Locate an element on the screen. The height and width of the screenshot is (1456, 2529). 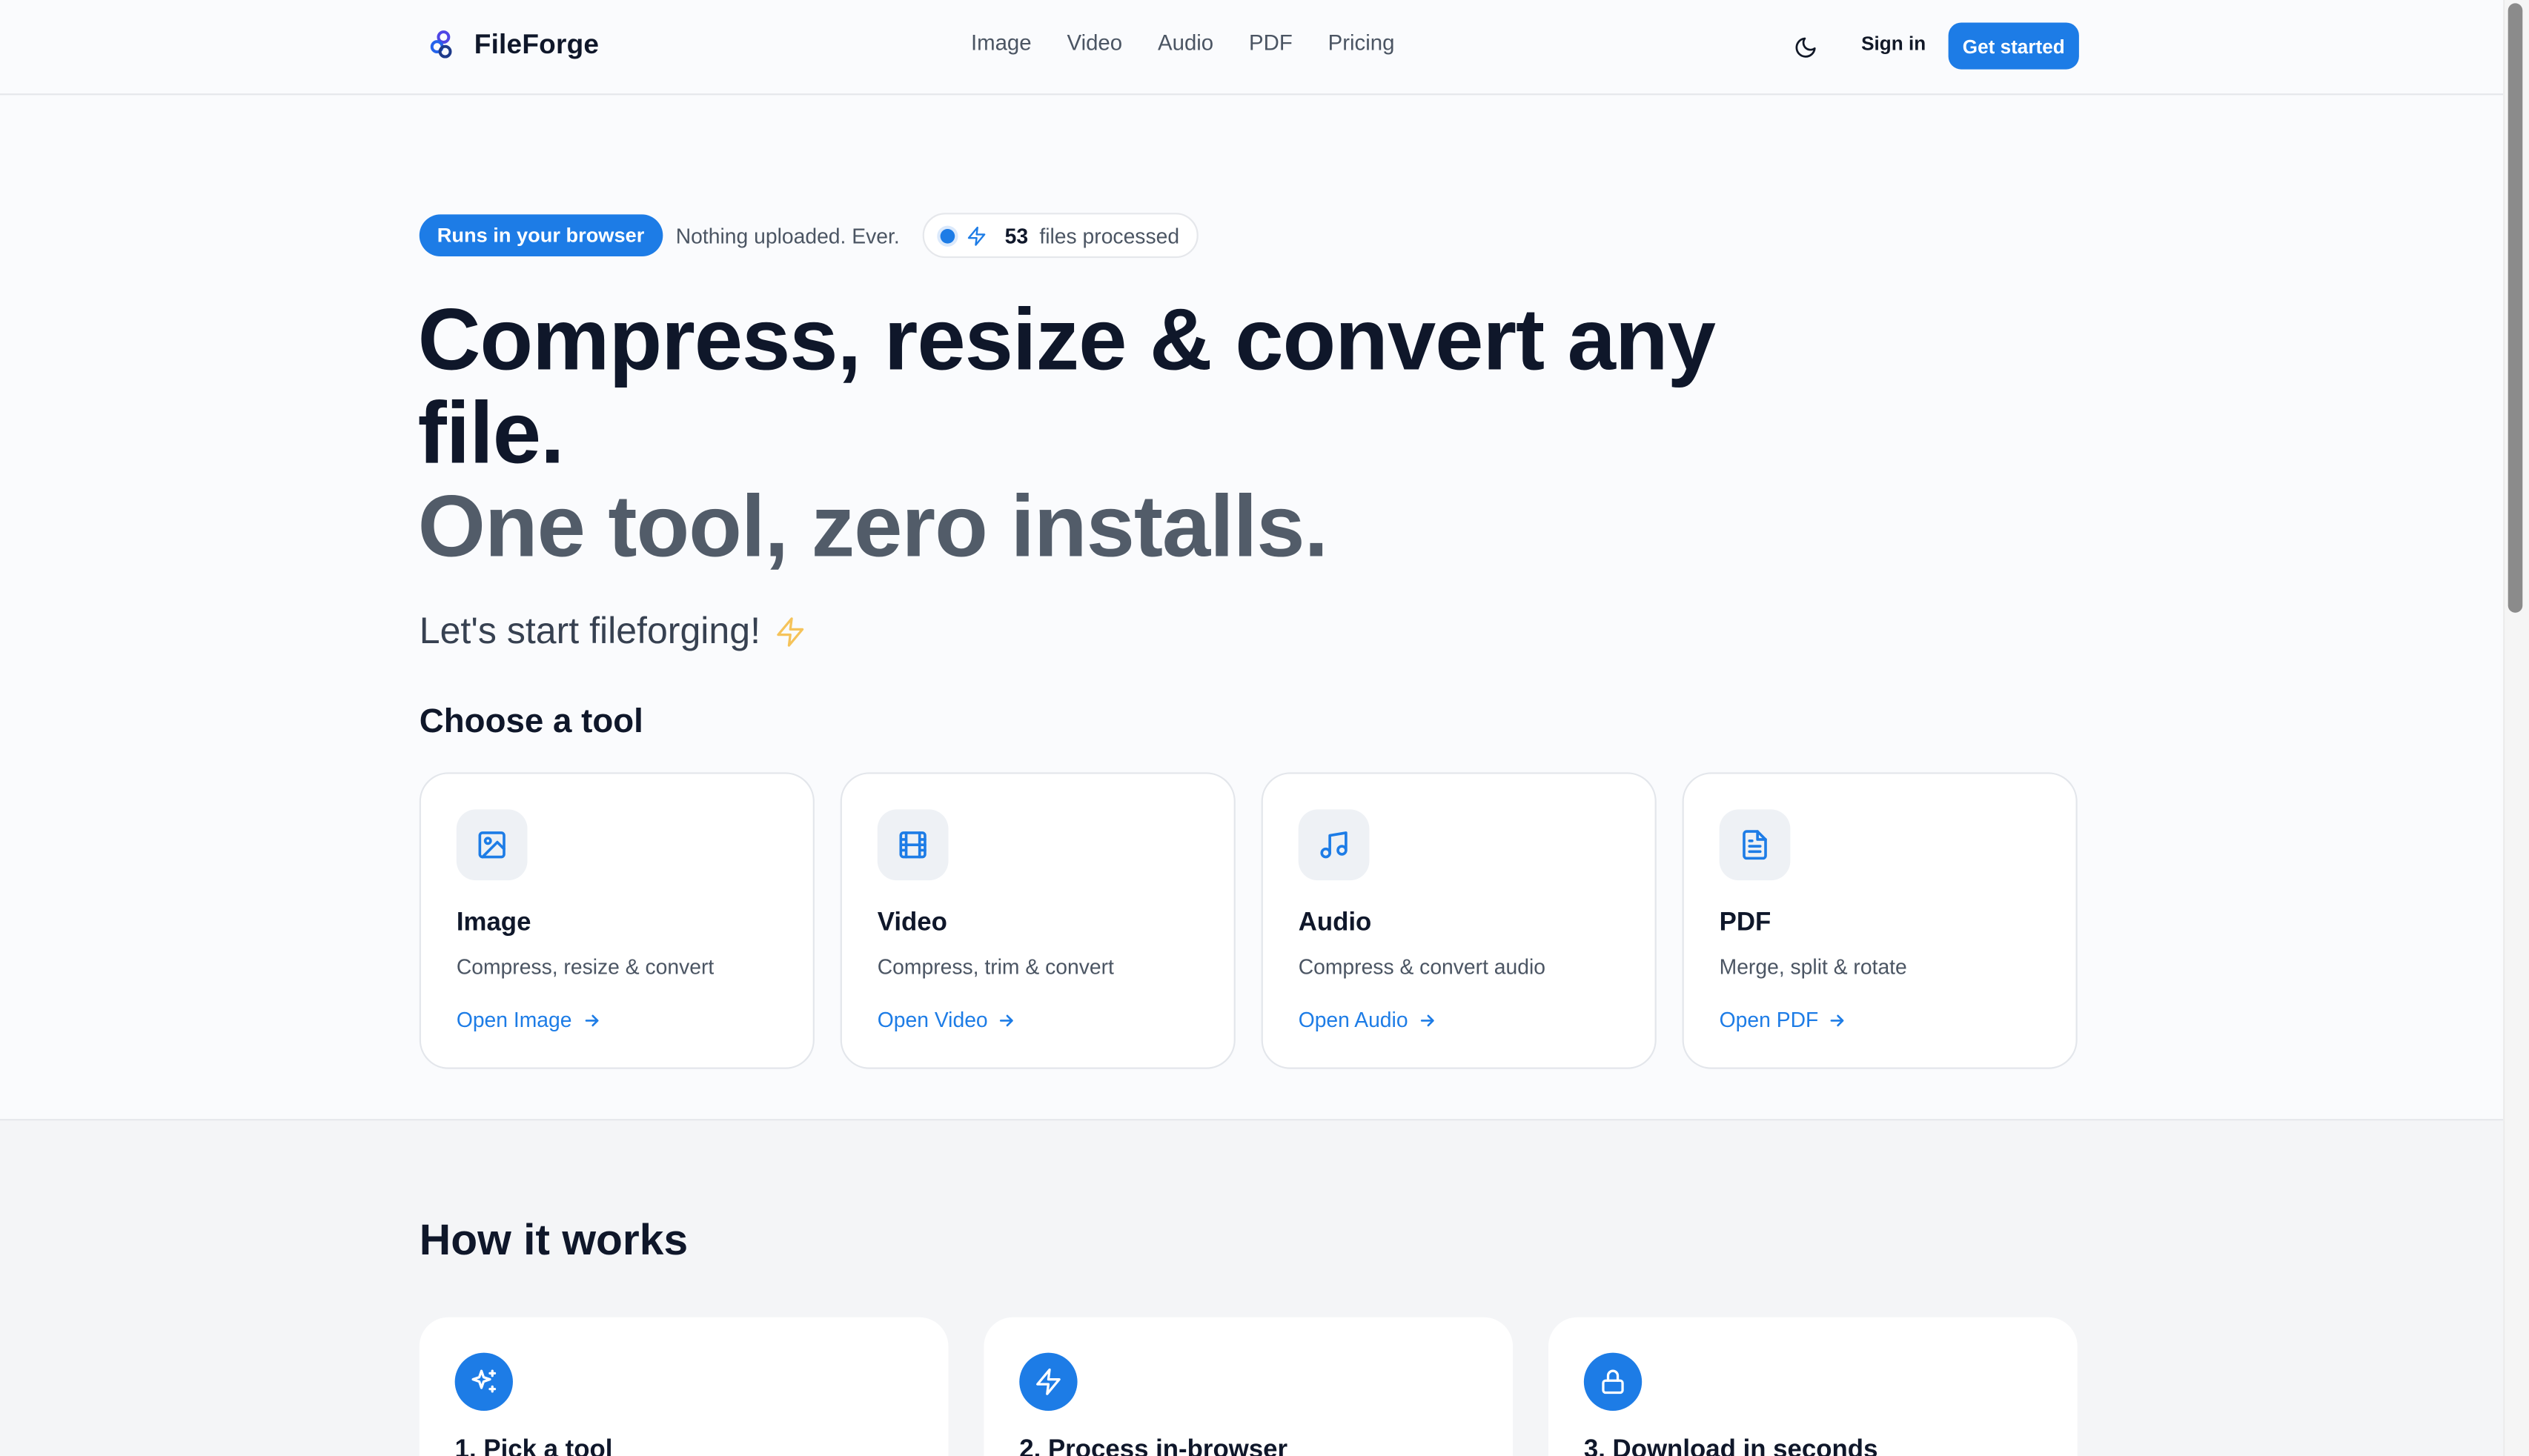
nav-item-pricing: Pricing is located at coordinates (1361, 42).